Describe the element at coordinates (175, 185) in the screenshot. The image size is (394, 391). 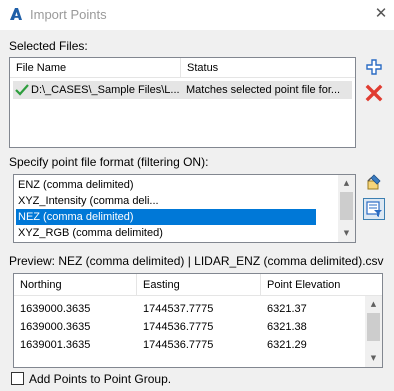
I see `format-item: ENZ (comma delimited)` at that location.